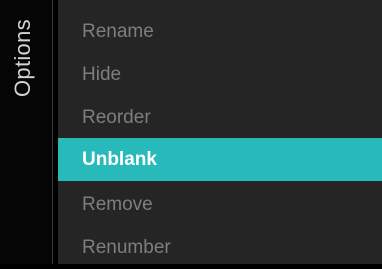 This screenshot has height=269, width=382. What do you see at coordinates (22, 58) in the screenshot?
I see `options-panel-title: Options` at bounding box center [22, 58].